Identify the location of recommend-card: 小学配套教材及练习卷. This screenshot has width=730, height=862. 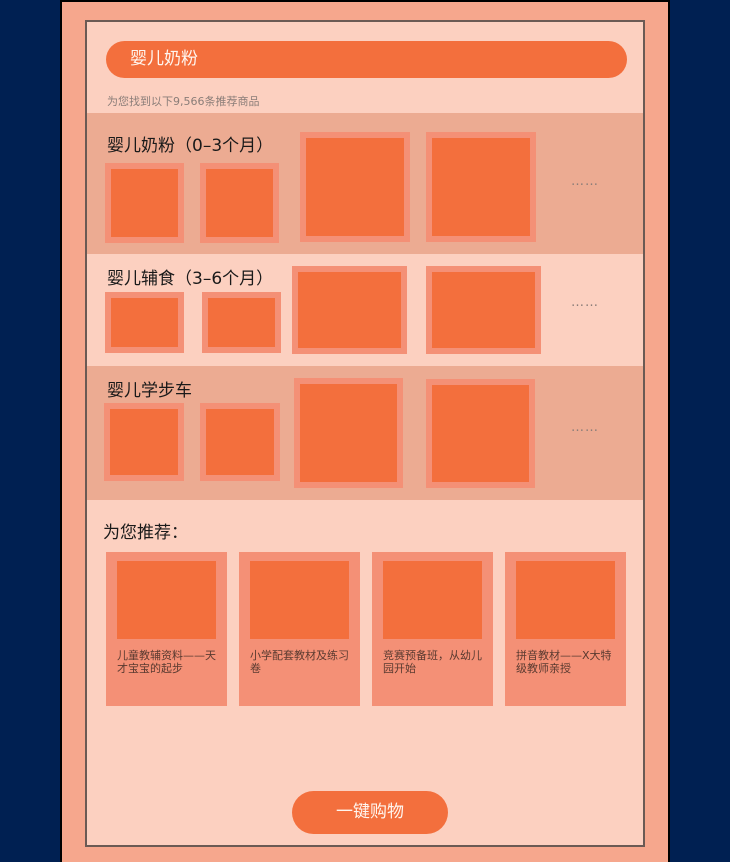
(299, 629).